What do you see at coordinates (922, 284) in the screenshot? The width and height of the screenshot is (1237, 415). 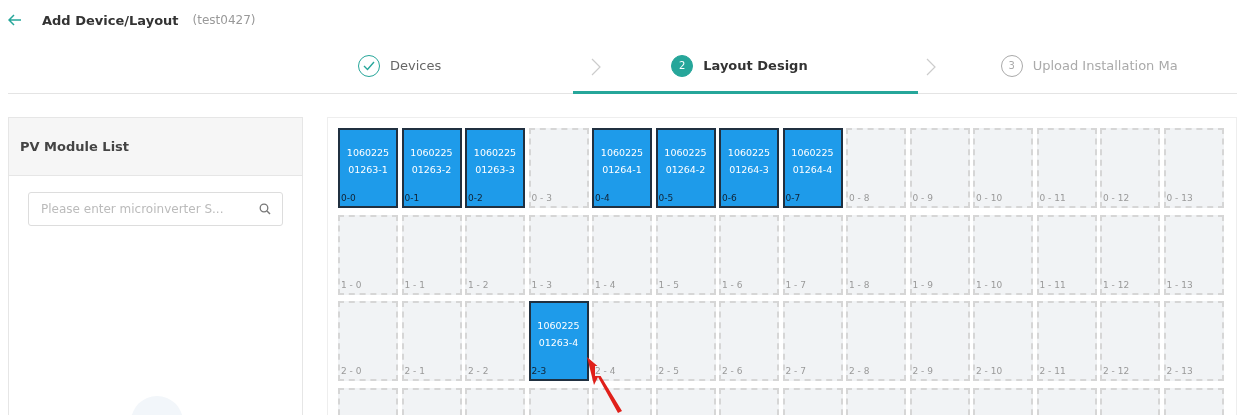 I see `position-label: 1 - 9` at bounding box center [922, 284].